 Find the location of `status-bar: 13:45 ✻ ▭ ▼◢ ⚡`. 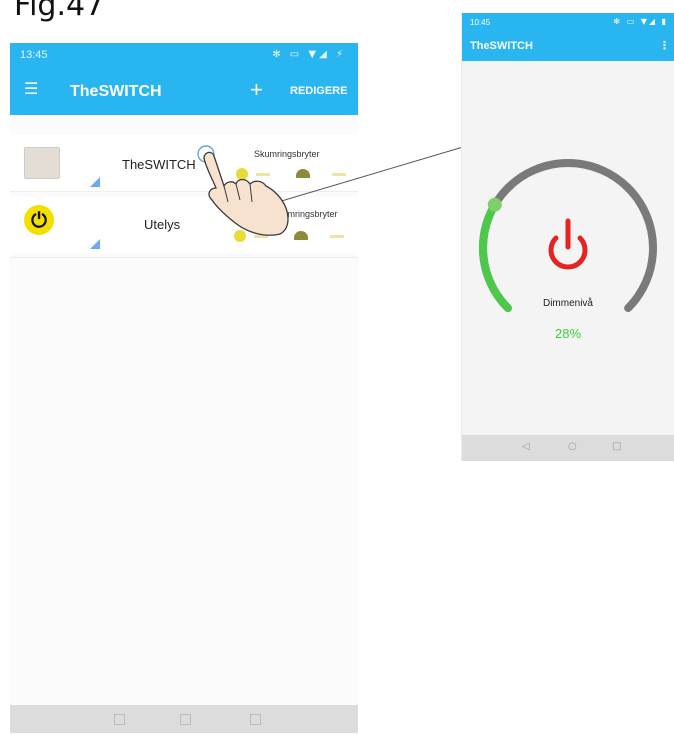

status-bar: 13:45 ✻ ▭ ▼◢ ⚡ is located at coordinates (184, 56).